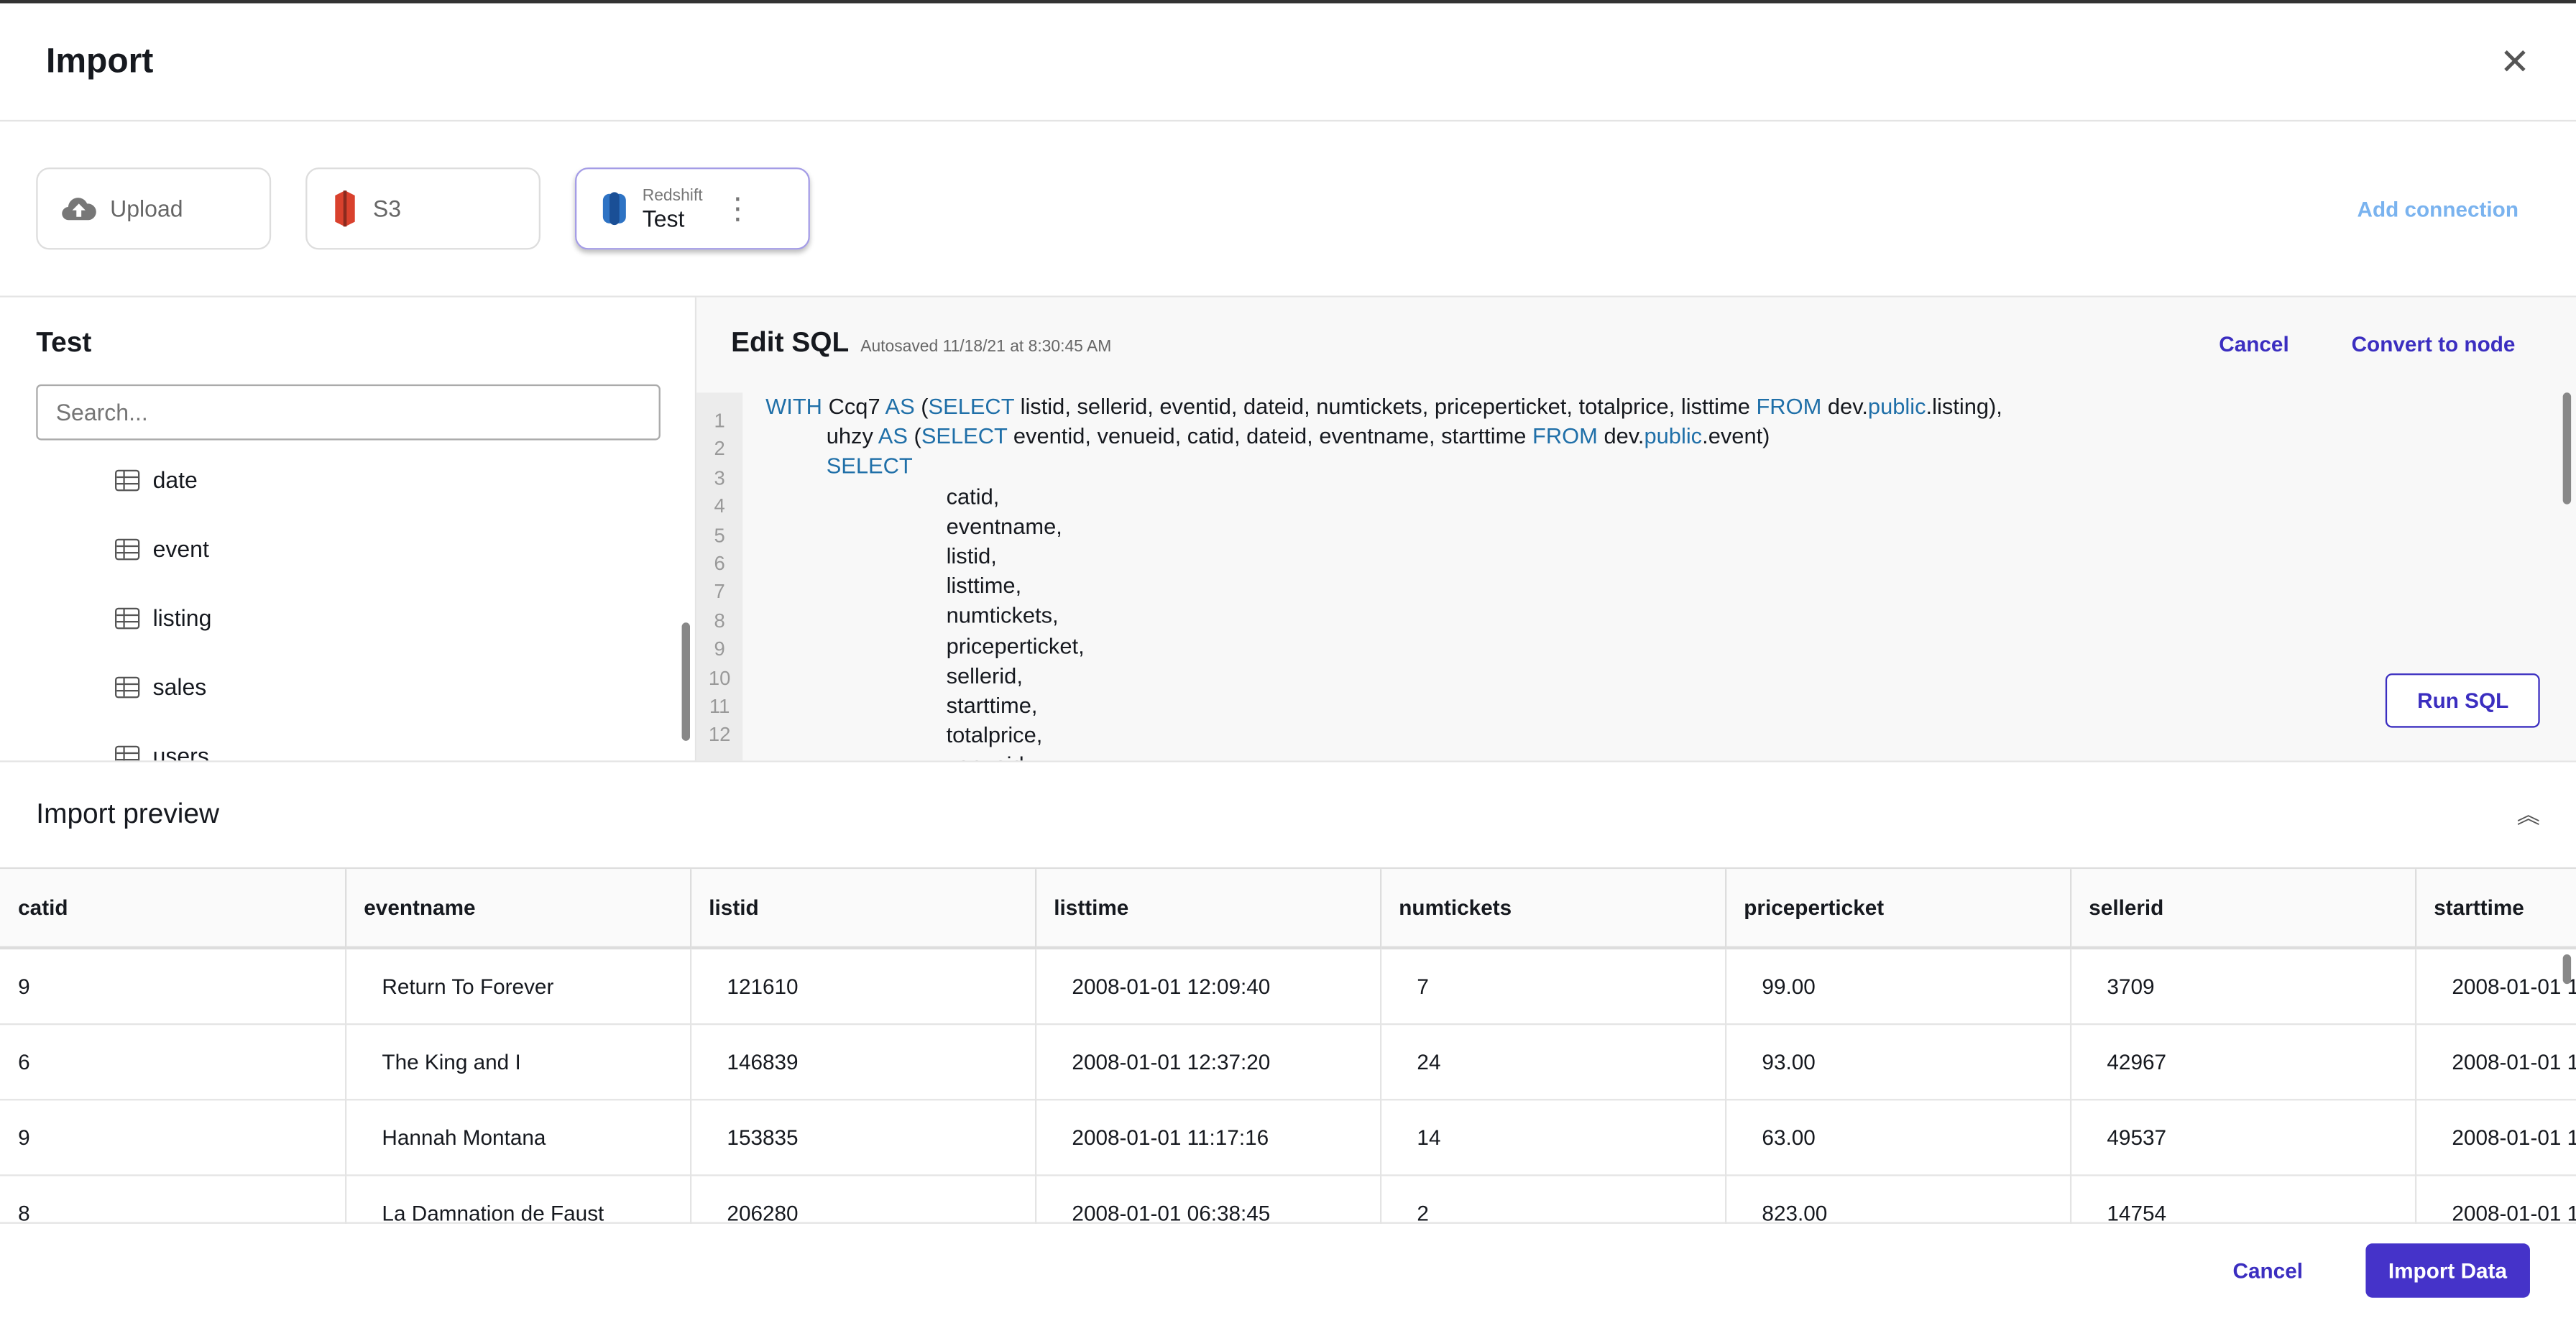 This screenshot has width=2576, height=1318. Describe the element at coordinates (347, 686) in the screenshot. I see `table-item: sales` at that location.